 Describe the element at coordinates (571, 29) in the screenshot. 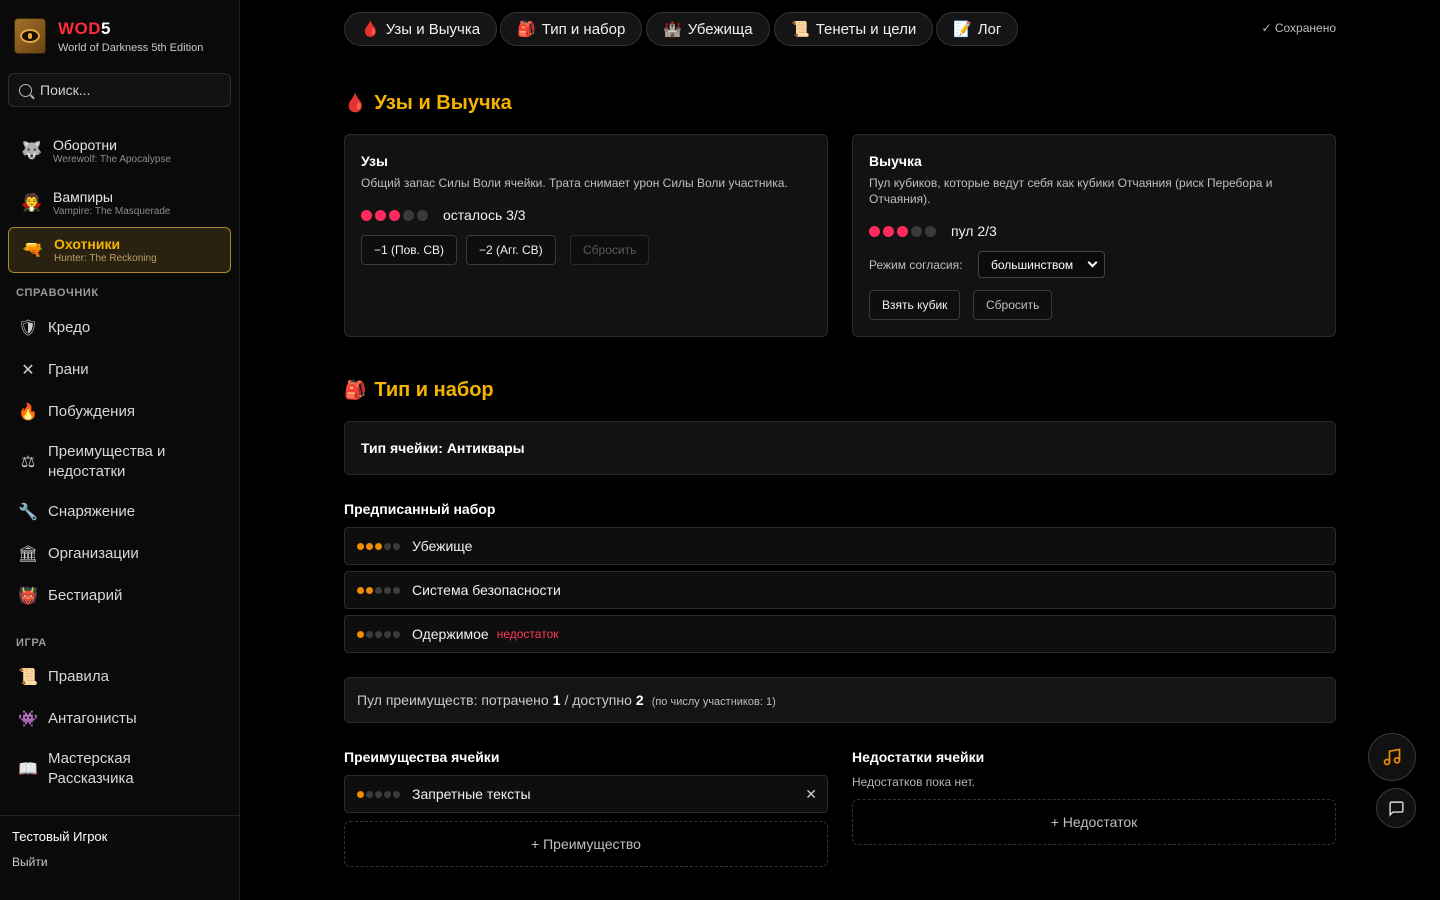

I see `tab-type-kit: 🎒 Тип и набор` at that location.